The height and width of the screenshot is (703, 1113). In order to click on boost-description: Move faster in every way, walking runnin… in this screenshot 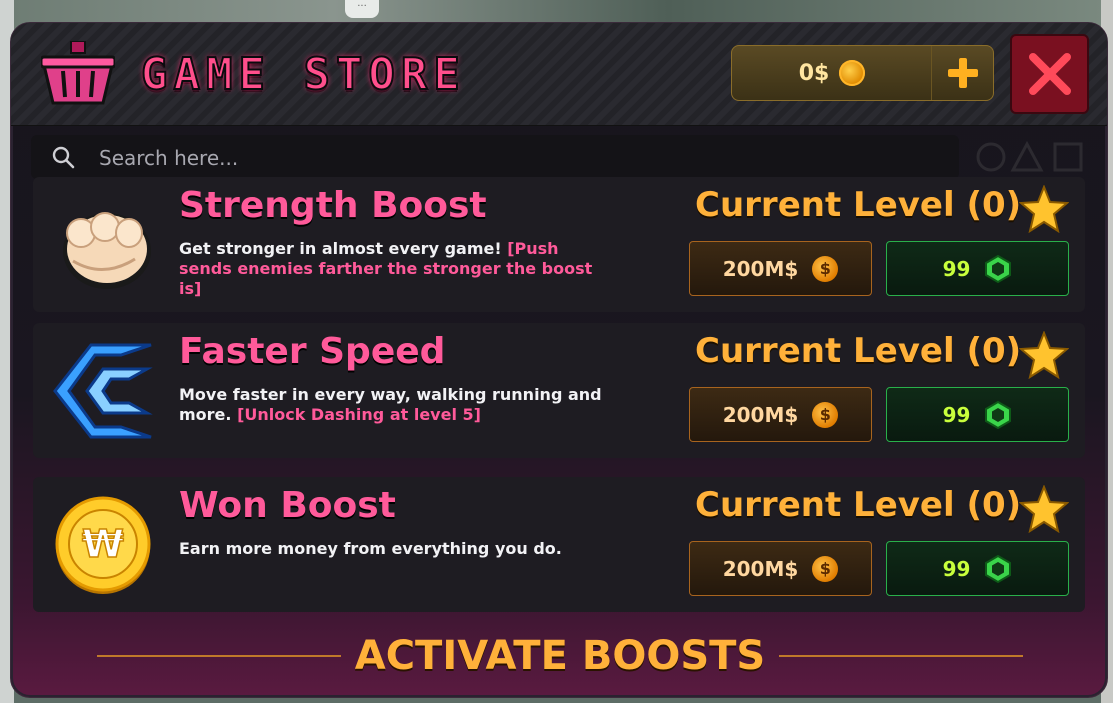, I will do `click(394, 405)`.